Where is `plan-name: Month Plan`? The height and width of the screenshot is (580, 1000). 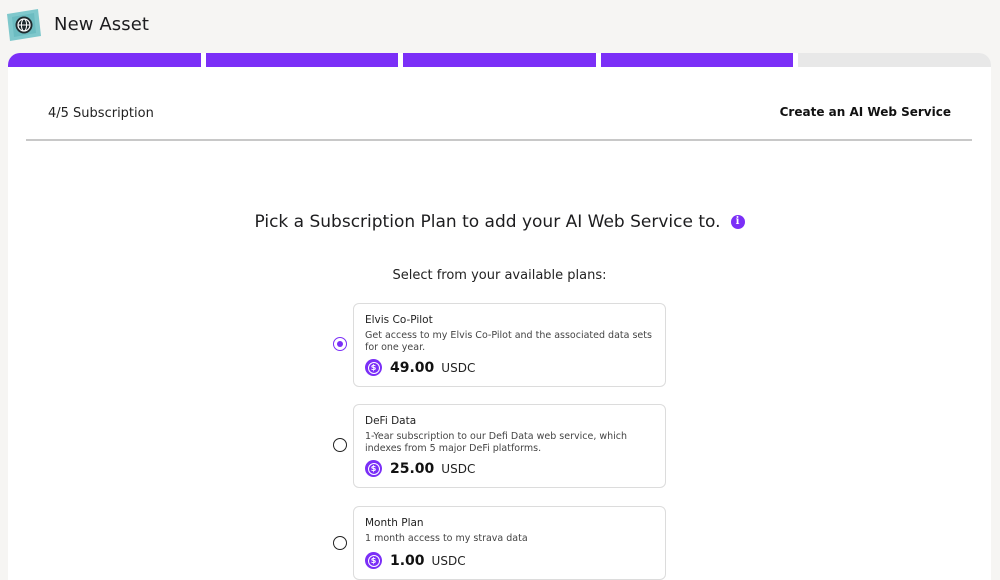 plan-name: Month Plan is located at coordinates (394, 523).